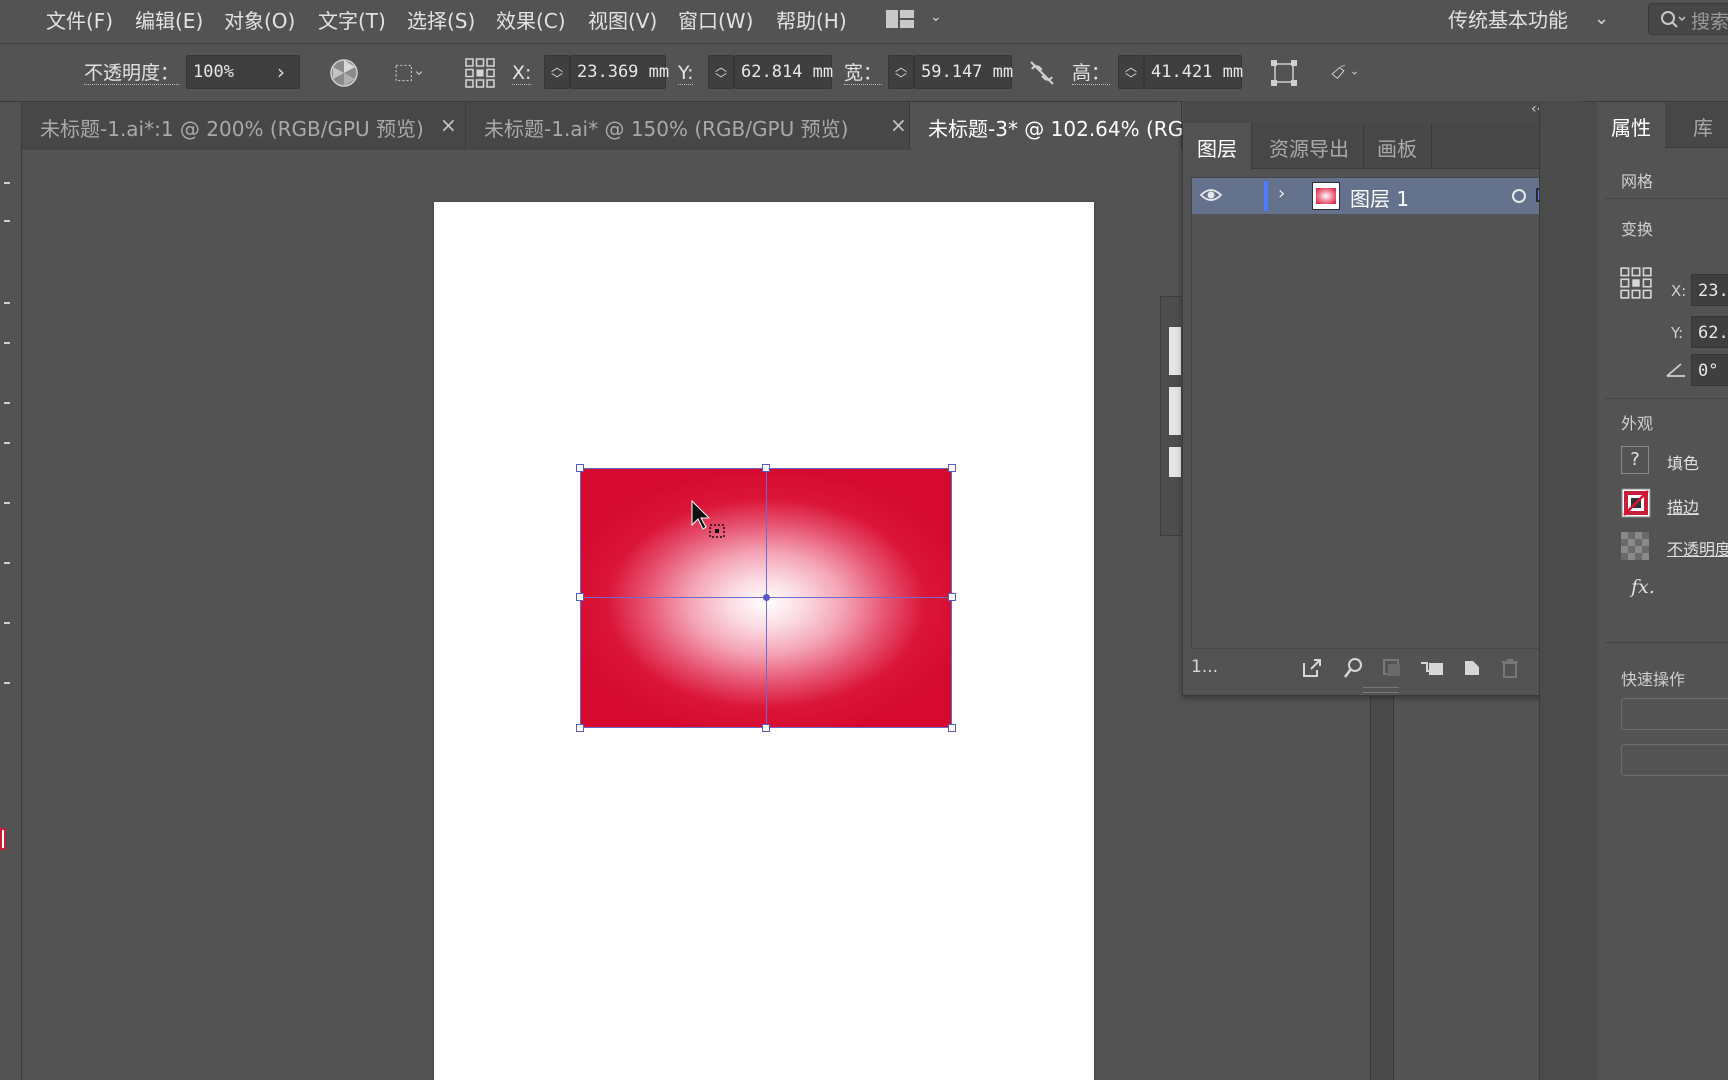 This screenshot has width=1728, height=1080. Describe the element at coordinates (213, 72) in the screenshot. I see `opacity-value: 100%` at that location.